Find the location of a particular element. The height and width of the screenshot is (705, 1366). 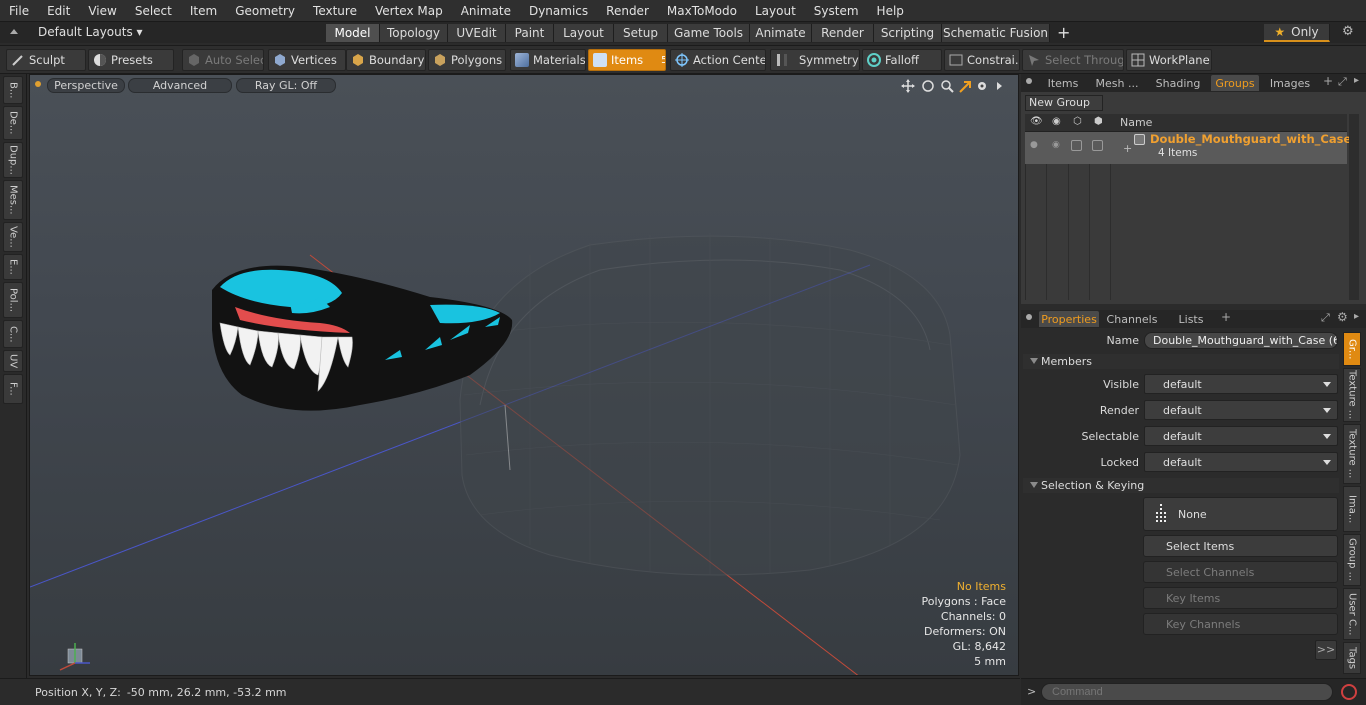

props-expand-icon: ⤢ is located at coordinates (1325, 318).